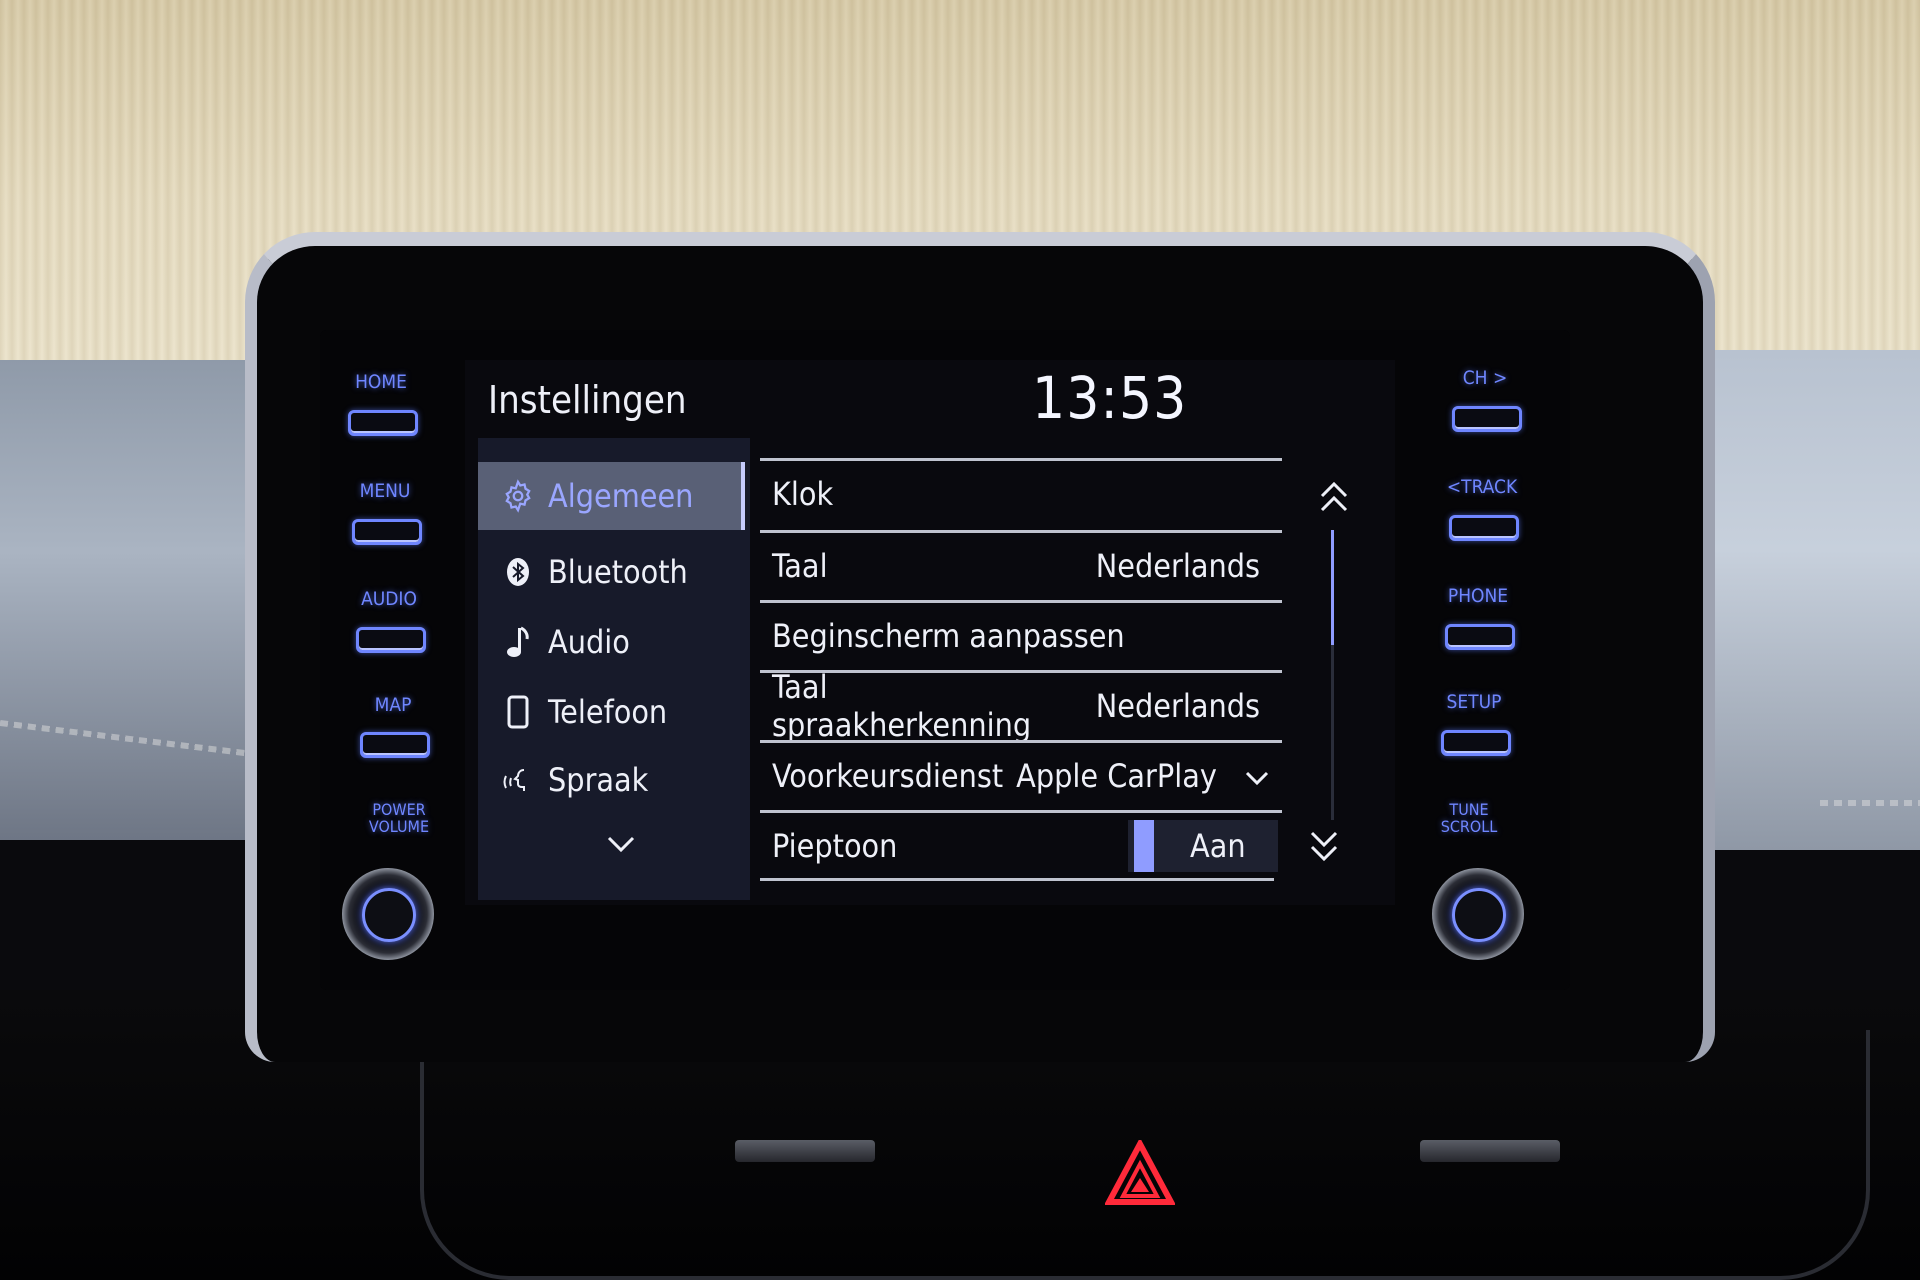 The width and height of the screenshot is (1920, 1280). I want to click on sidebar-item-label: Telefoon, so click(608, 712).